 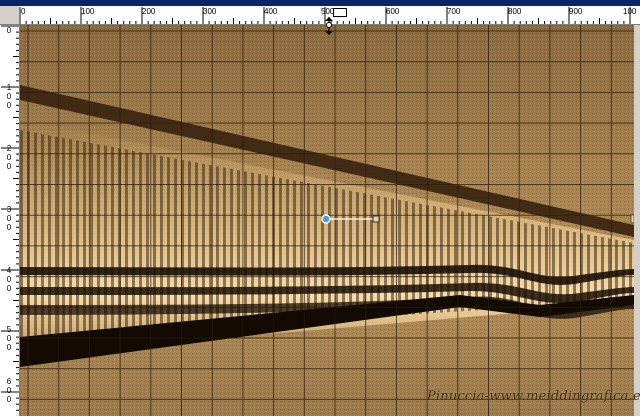 I want to click on ruler-v-label: 200, so click(x=9, y=157).